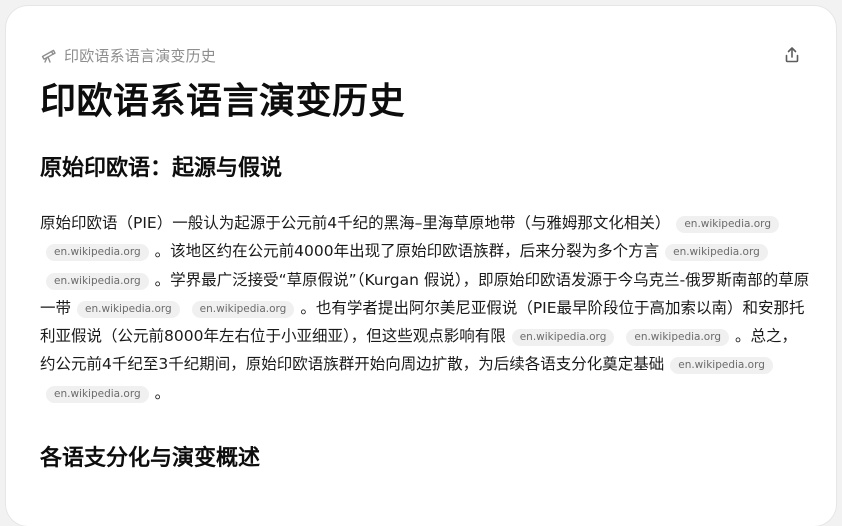 This screenshot has height=526, width=842. Describe the element at coordinates (140, 55) in the screenshot. I see `breadcrumb: 印欧语系语言演变历史` at that location.